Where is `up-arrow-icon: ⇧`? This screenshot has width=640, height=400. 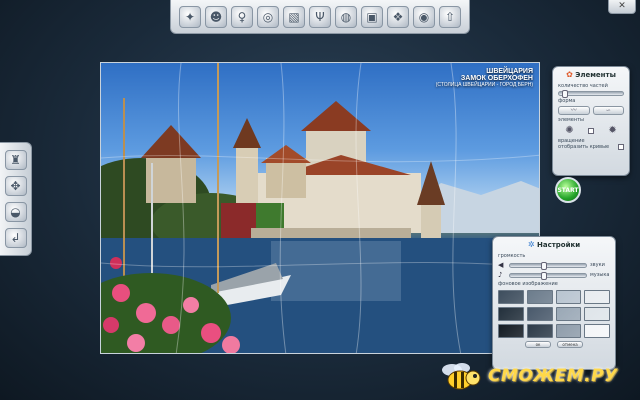
up-arrow-icon: ⇧ is located at coordinates (450, 16).